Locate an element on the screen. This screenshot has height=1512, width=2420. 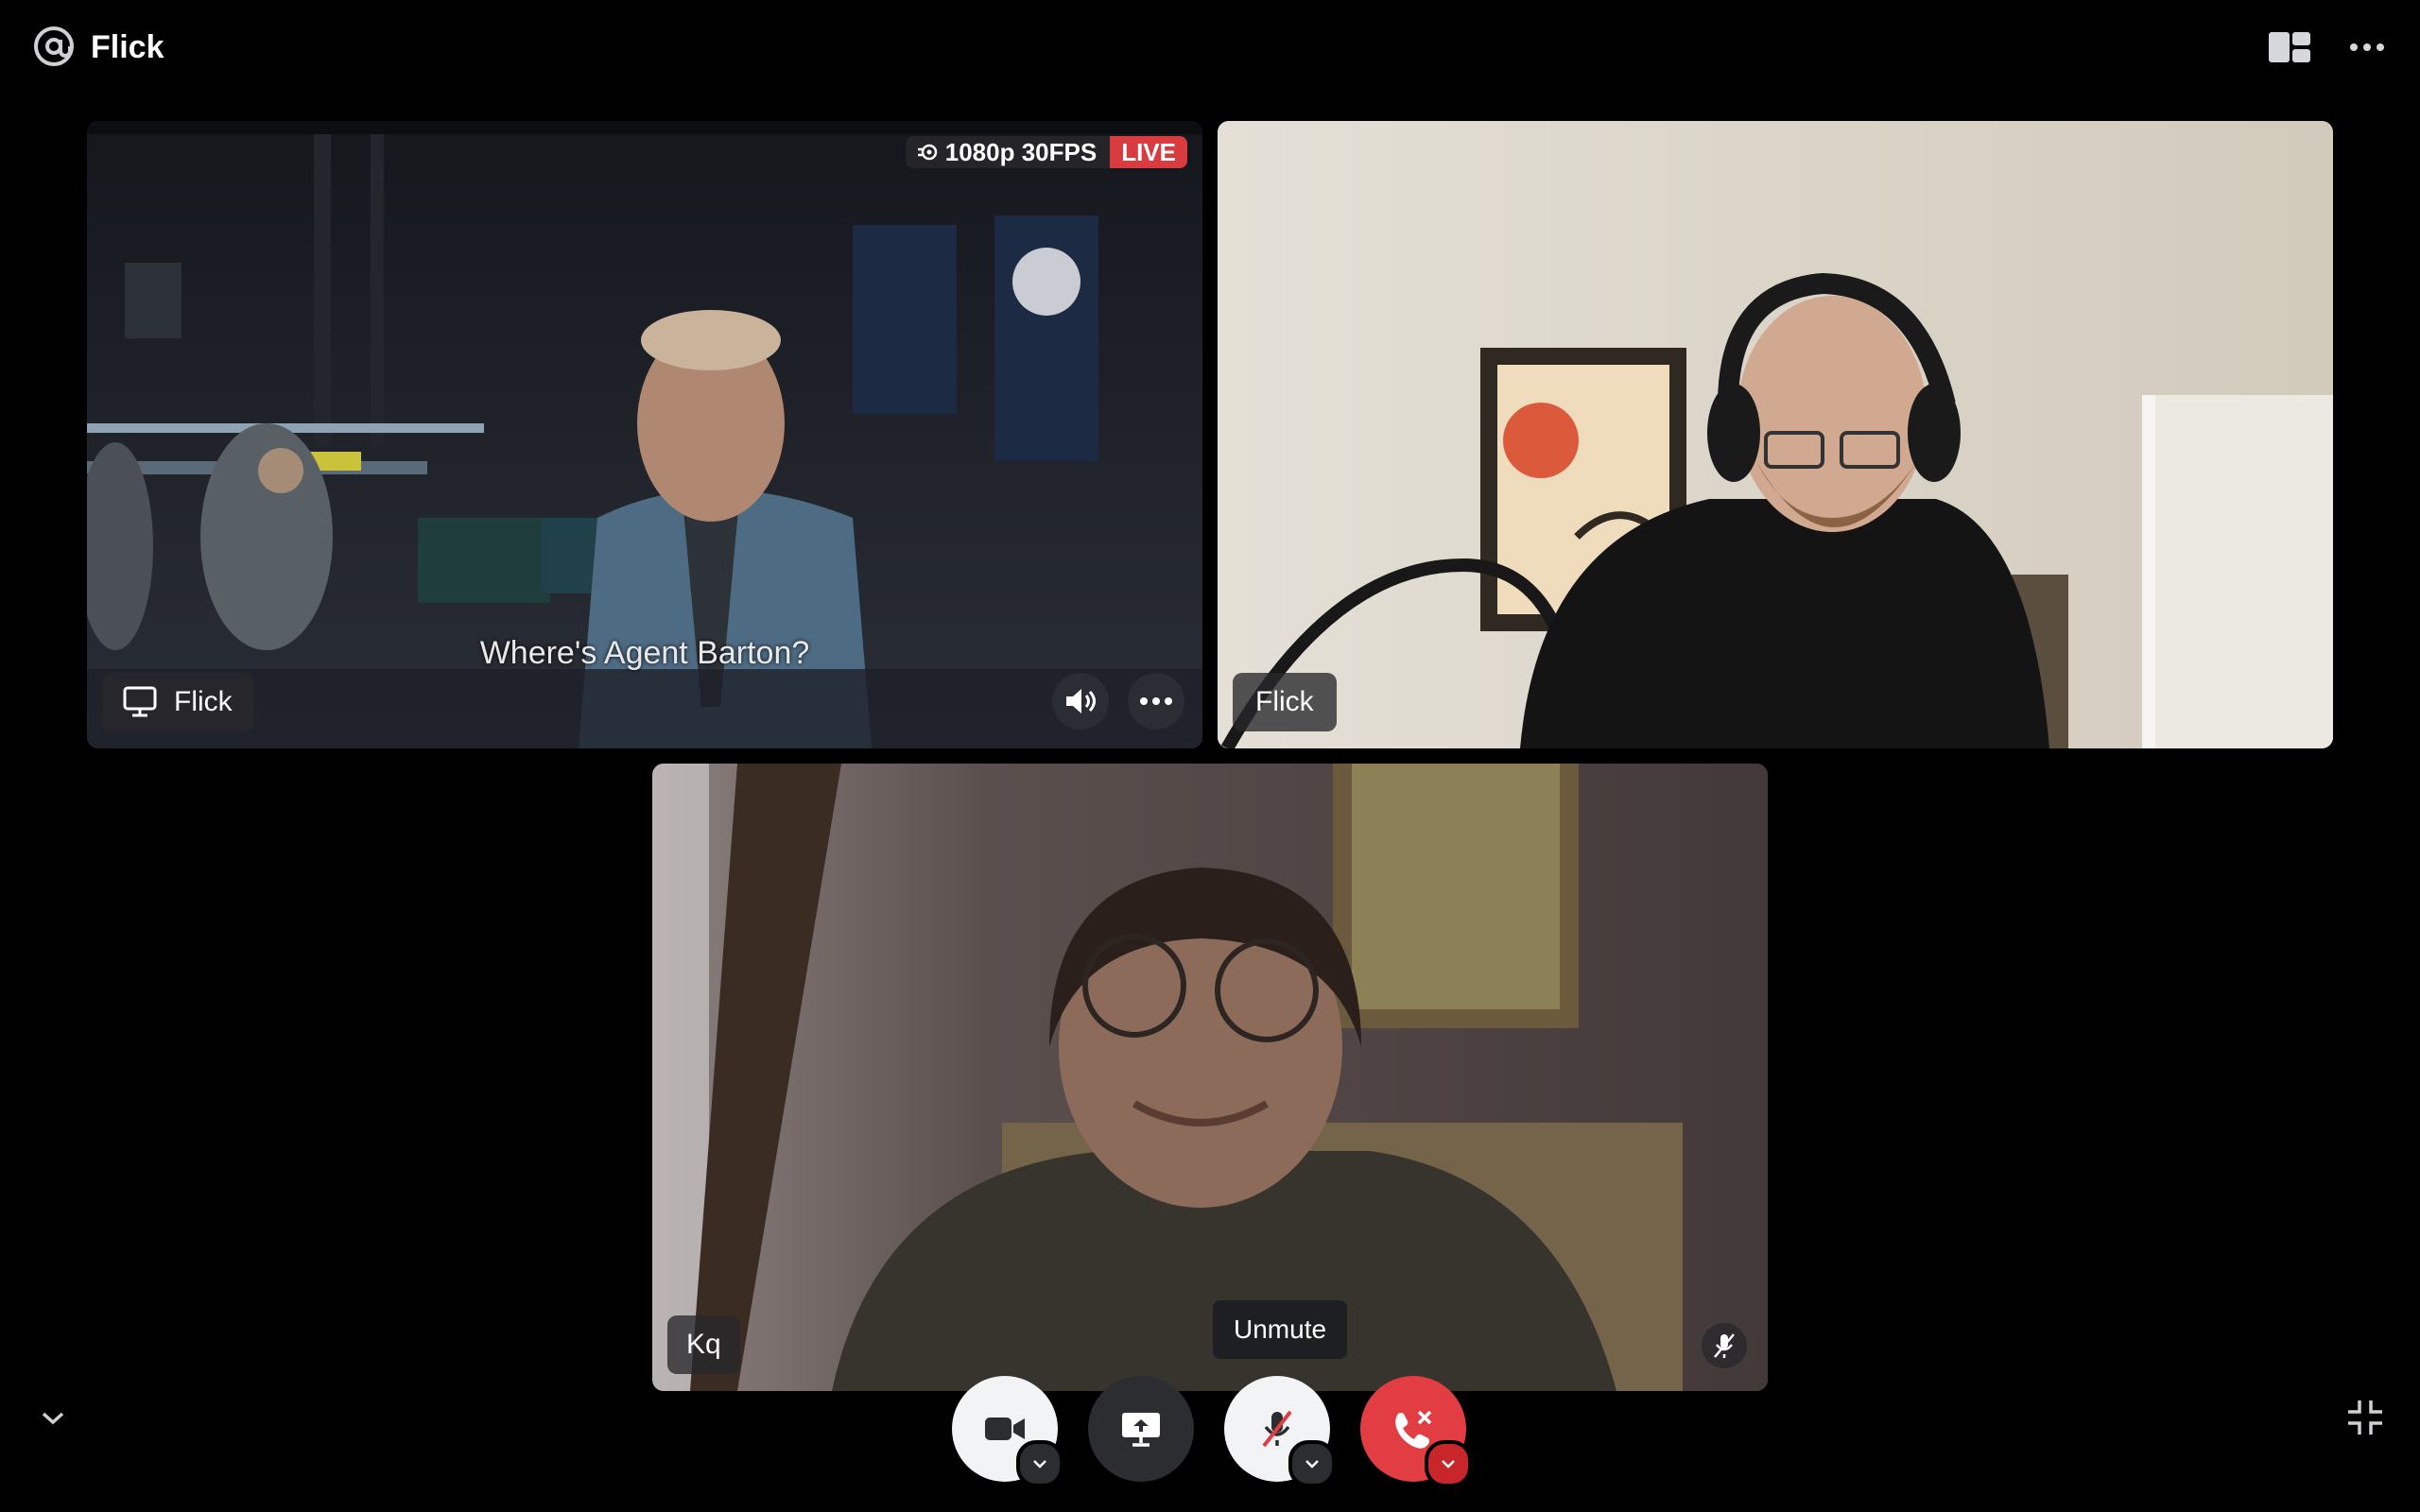
camera-options-button is located at coordinates (1039, 1463).